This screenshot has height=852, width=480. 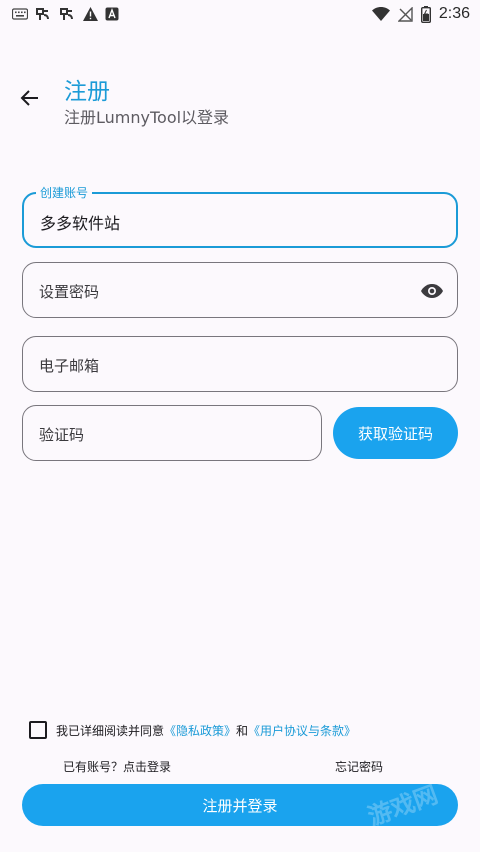 I want to click on header: 注册 注册LumnyTool以登录, so click(x=240, y=100).